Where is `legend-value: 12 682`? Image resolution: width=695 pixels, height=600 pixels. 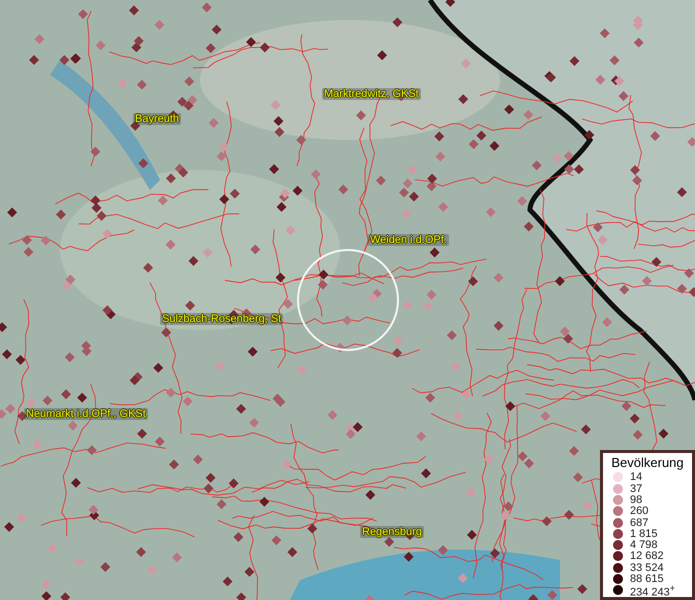 legend-value: 12 682 is located at coordinates (647, 556).